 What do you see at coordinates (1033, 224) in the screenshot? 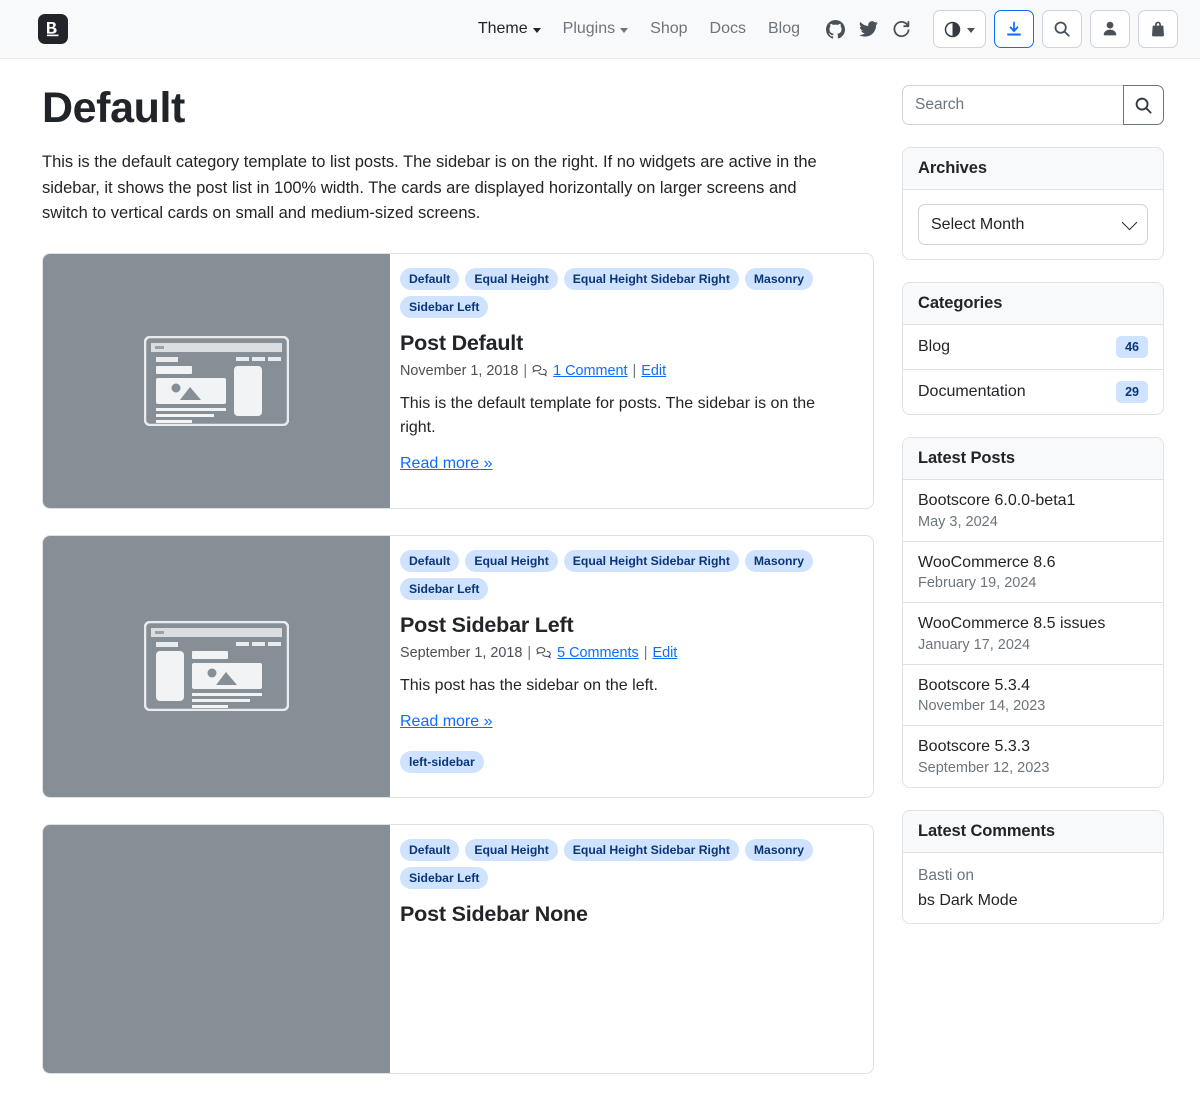
I see `archives-month-select: Select Month` at bounding box center [1033, 224].